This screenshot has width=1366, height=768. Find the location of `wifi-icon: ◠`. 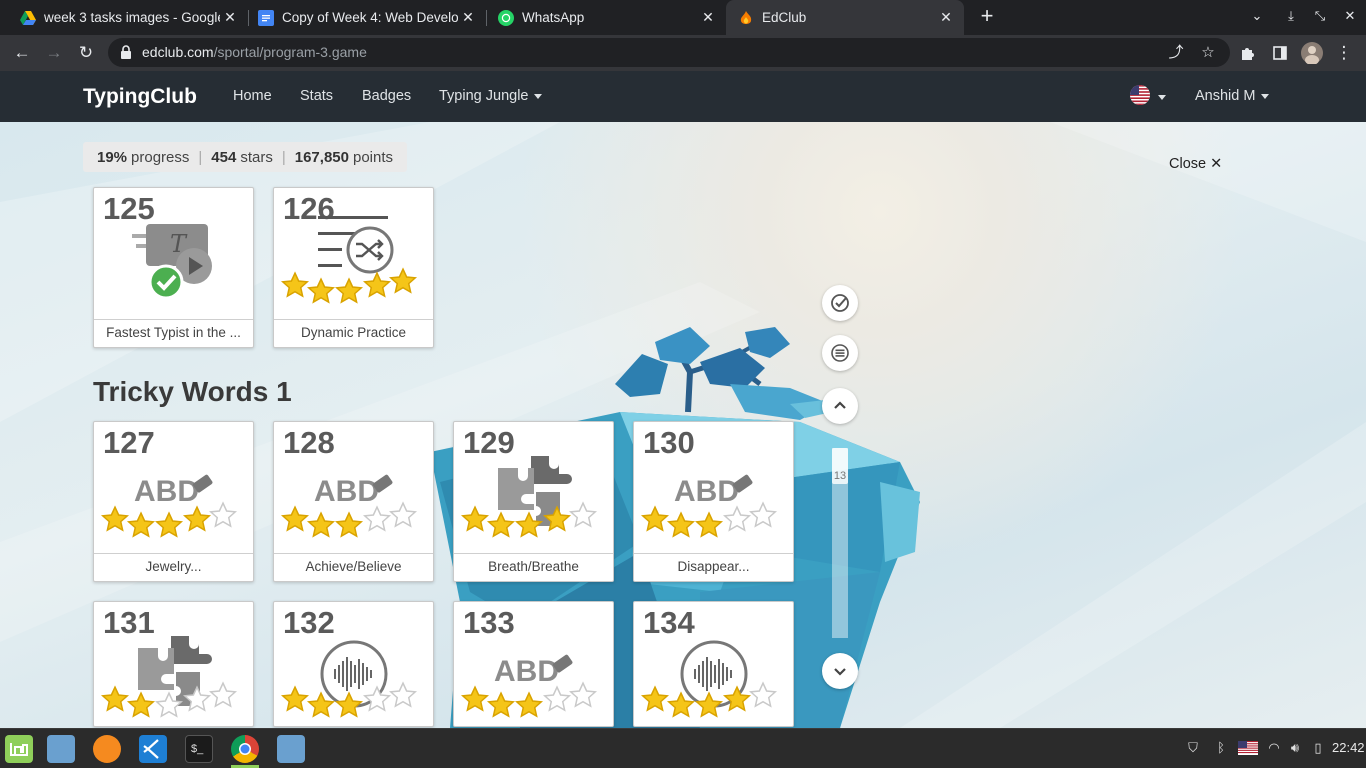

wifi-icon: ◠ is located at coordinates (1274, 748).